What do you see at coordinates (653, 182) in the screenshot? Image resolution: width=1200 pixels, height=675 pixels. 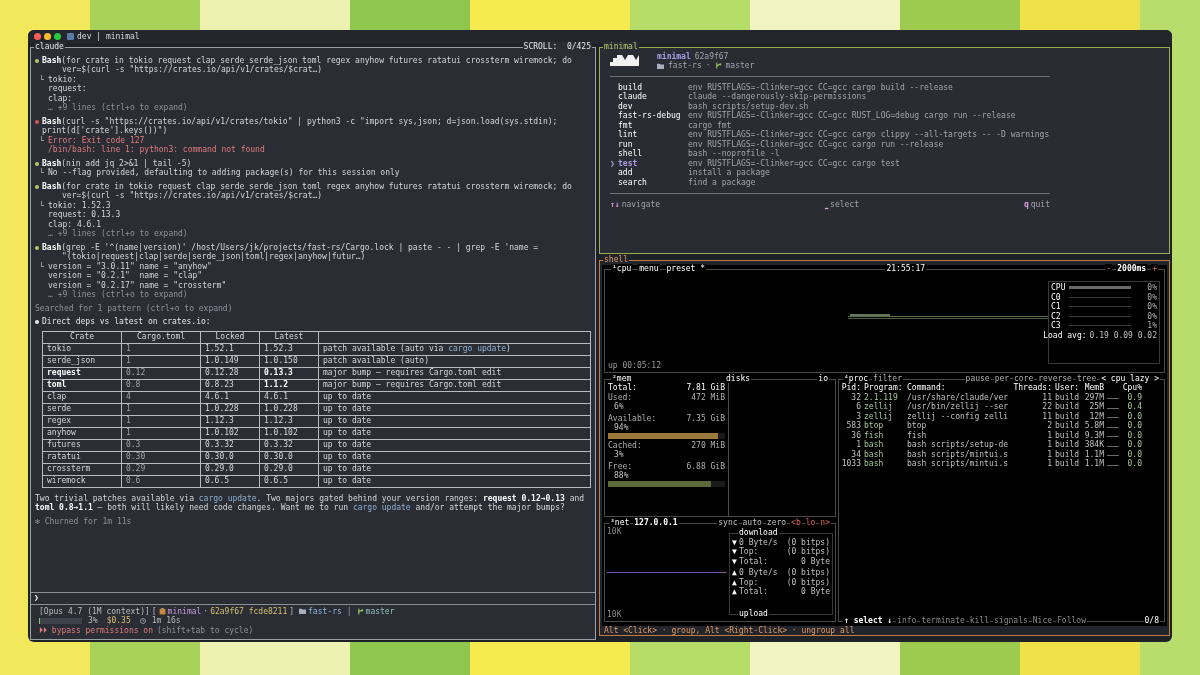 I see `command-name: search` at bounding box center [653, 182].